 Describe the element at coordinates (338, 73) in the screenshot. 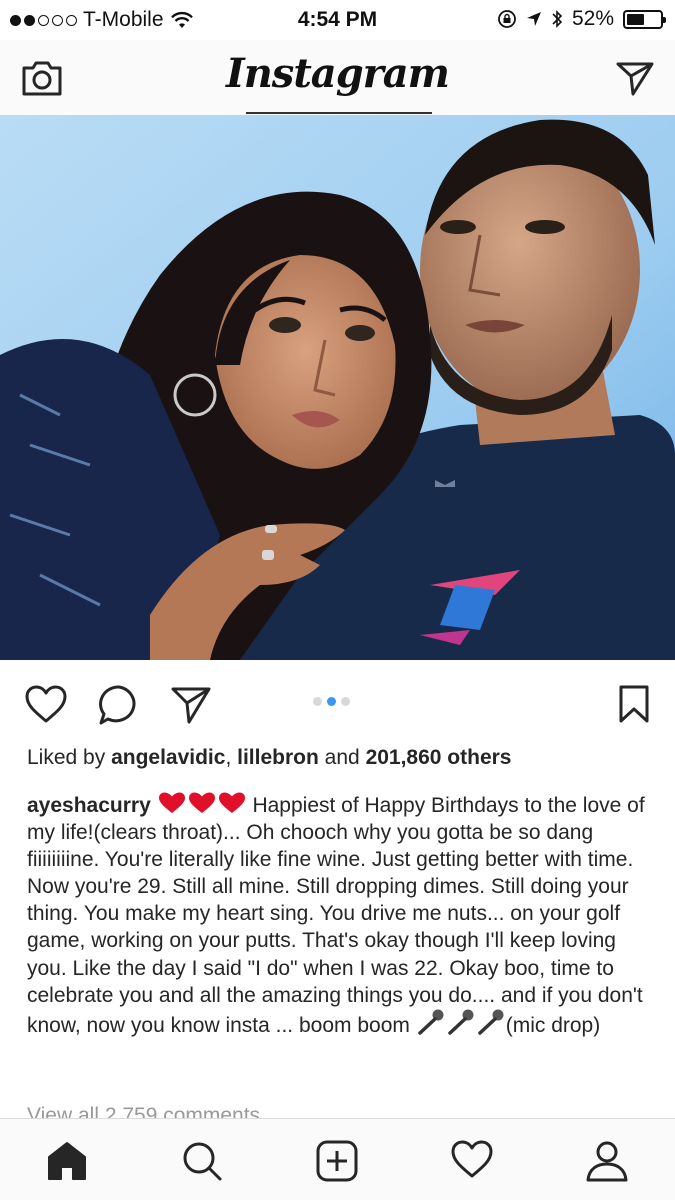

I see `instagram-logo: Instagram` at that location.